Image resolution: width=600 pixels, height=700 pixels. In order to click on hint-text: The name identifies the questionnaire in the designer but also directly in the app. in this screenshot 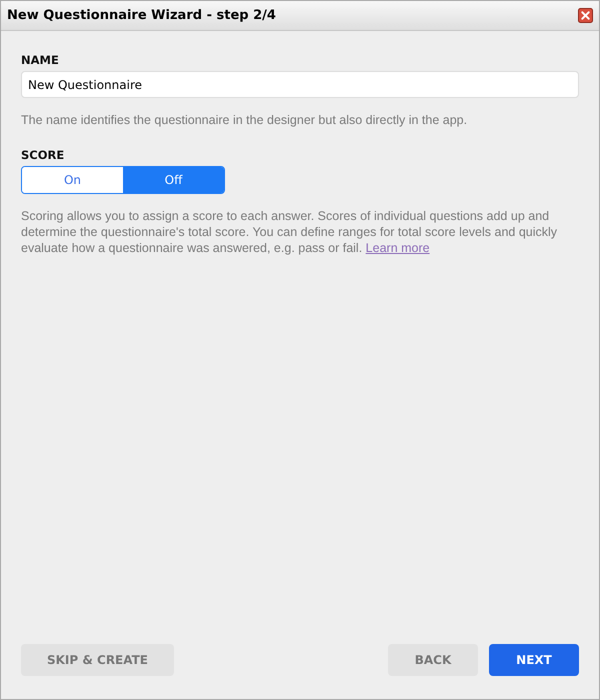, I will do `click(244, 120)`.